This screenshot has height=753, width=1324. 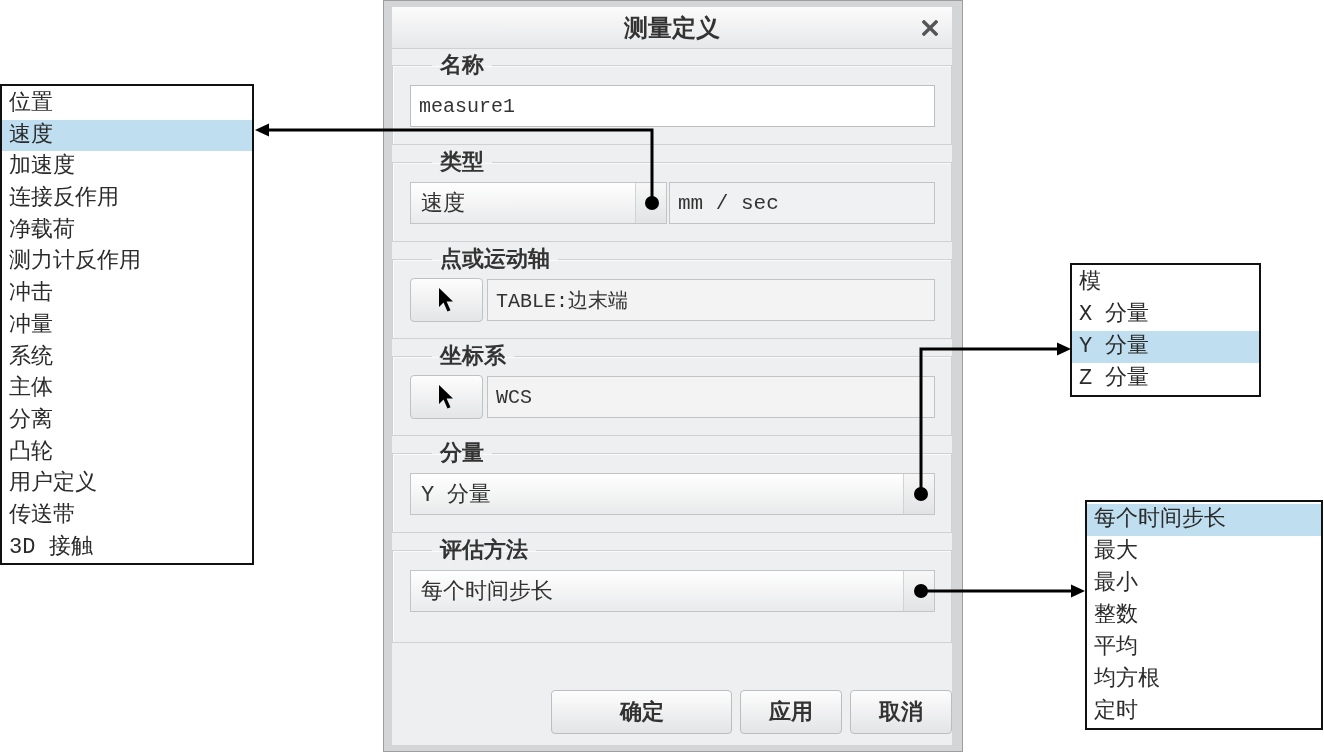 I want to click on list-item: X 分量, so click(x=1165, y=315).